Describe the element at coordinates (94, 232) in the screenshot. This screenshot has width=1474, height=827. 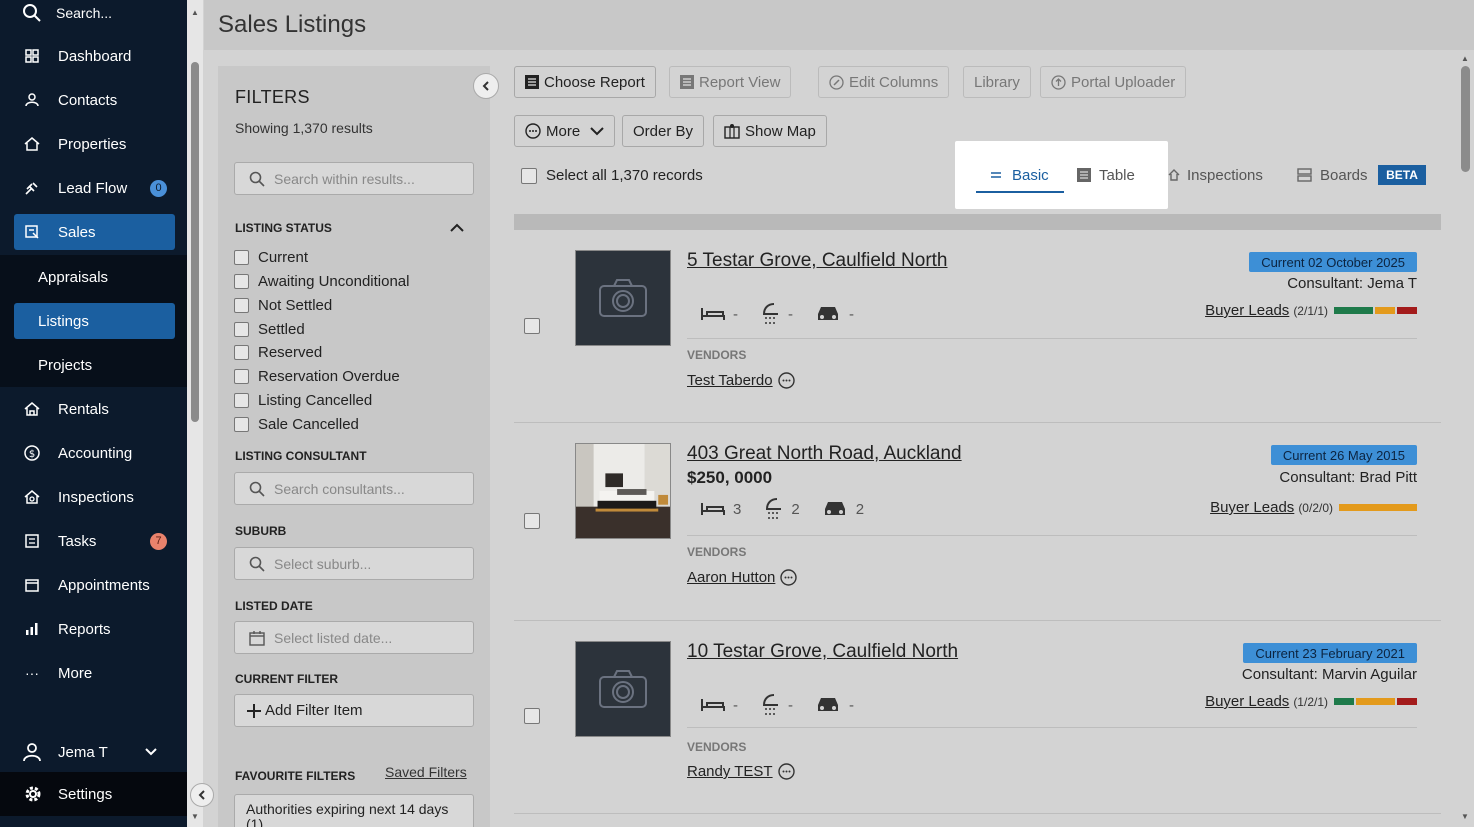
I see `nav-item-sales: Sales` at that location.